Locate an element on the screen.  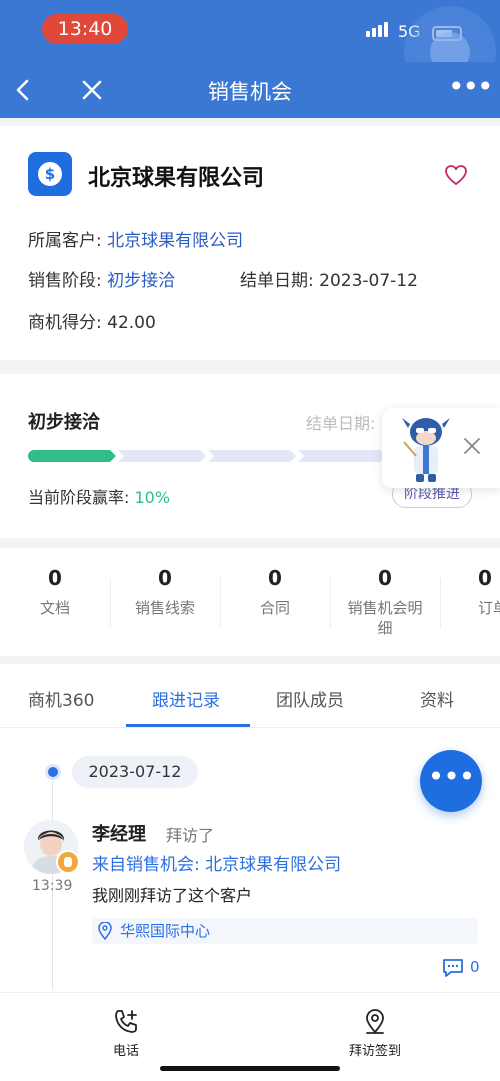
comment-count: 0 is located at coordinates (475, 967).